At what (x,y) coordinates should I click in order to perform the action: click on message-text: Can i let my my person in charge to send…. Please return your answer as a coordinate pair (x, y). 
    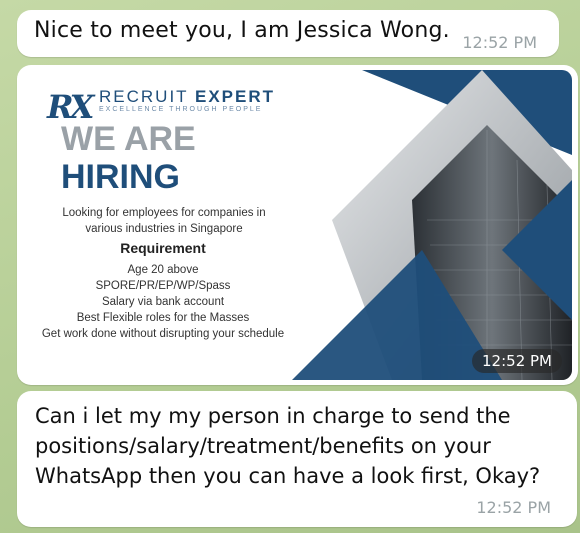
    Looking at the image, I should click on (288, 446).